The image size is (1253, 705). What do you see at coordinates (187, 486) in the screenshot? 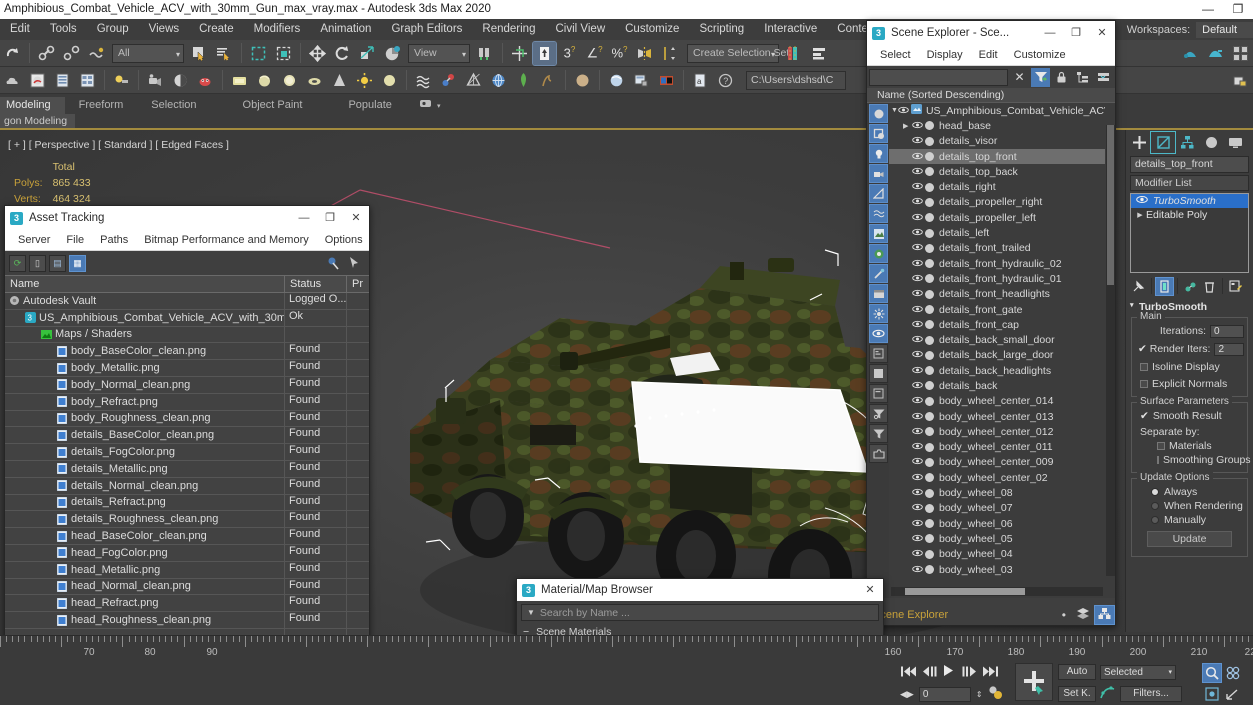
I see `table-row: details_Normal_clean.png Found` at bounding box center [187, 486].